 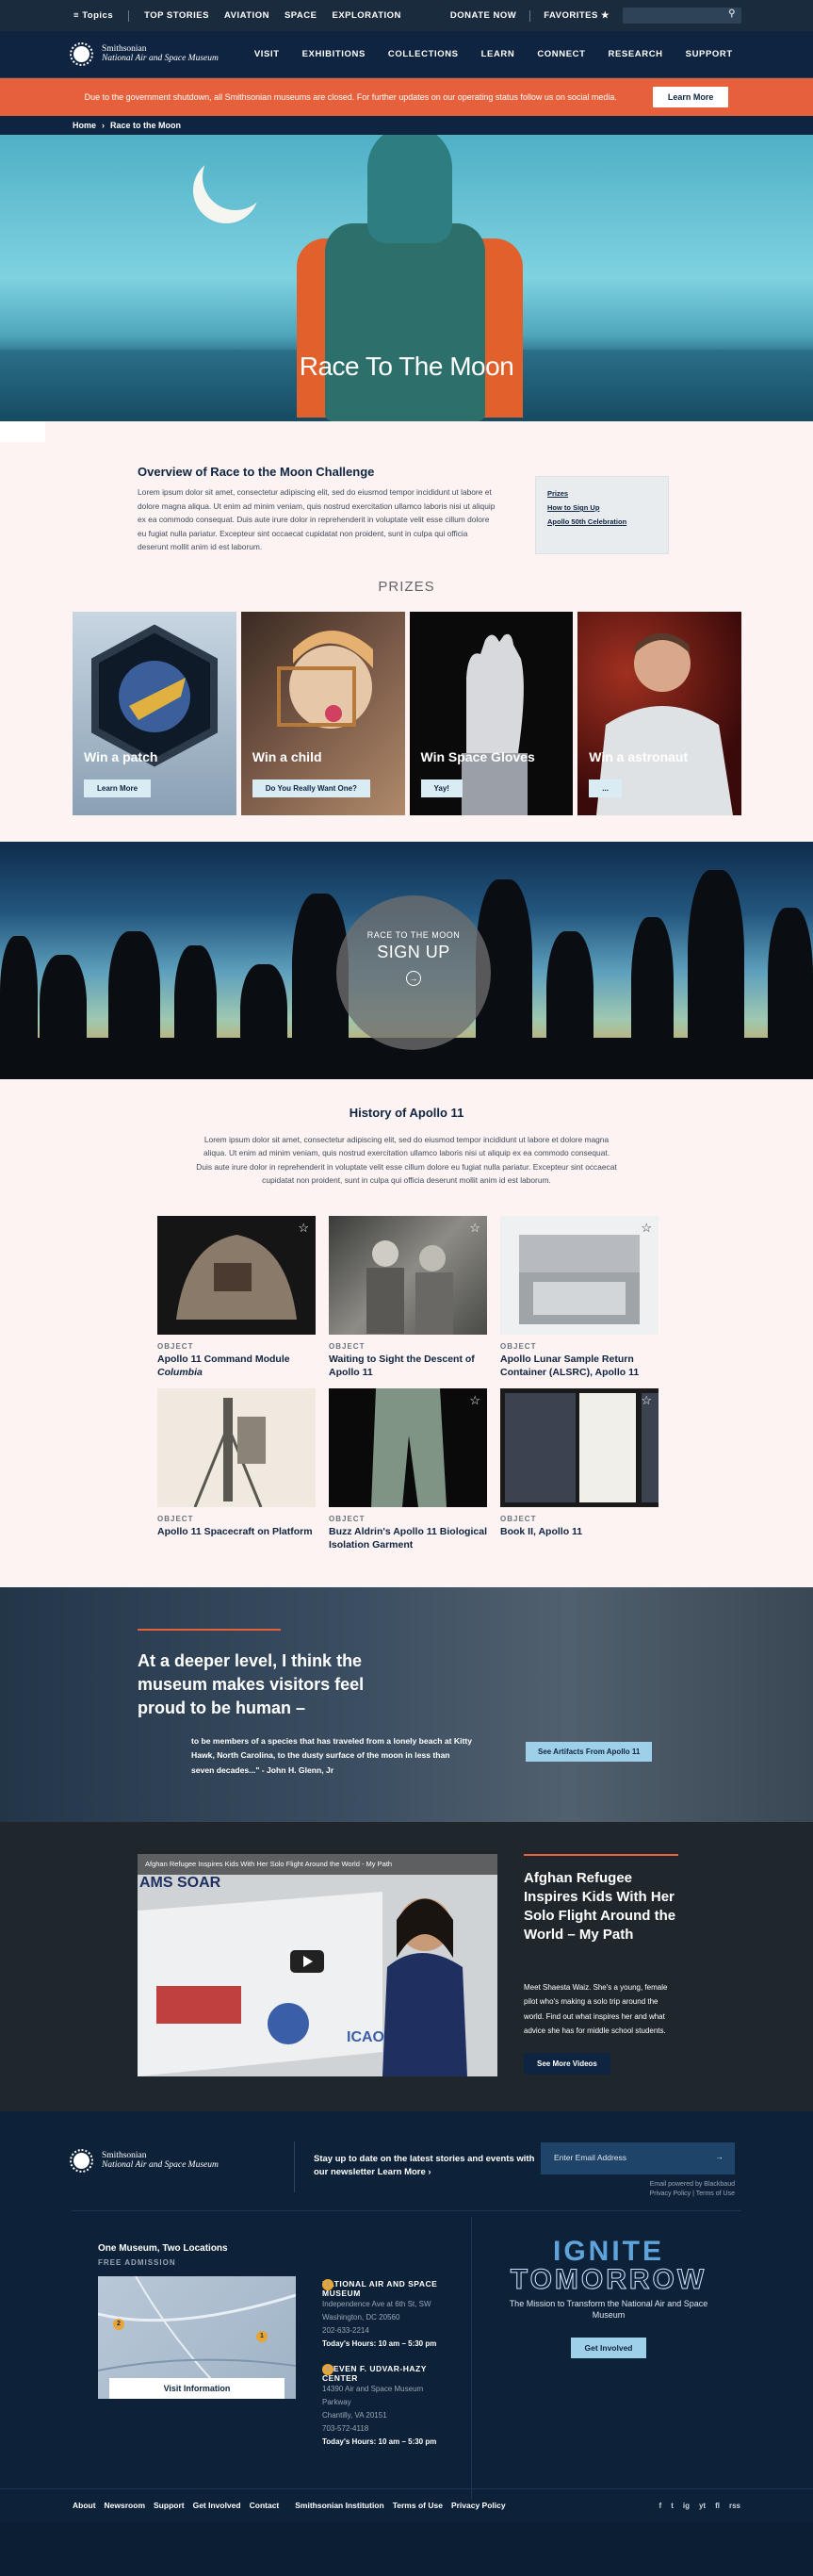 I want to click on youtube-icon: yt, so click(x=702, y=2506).